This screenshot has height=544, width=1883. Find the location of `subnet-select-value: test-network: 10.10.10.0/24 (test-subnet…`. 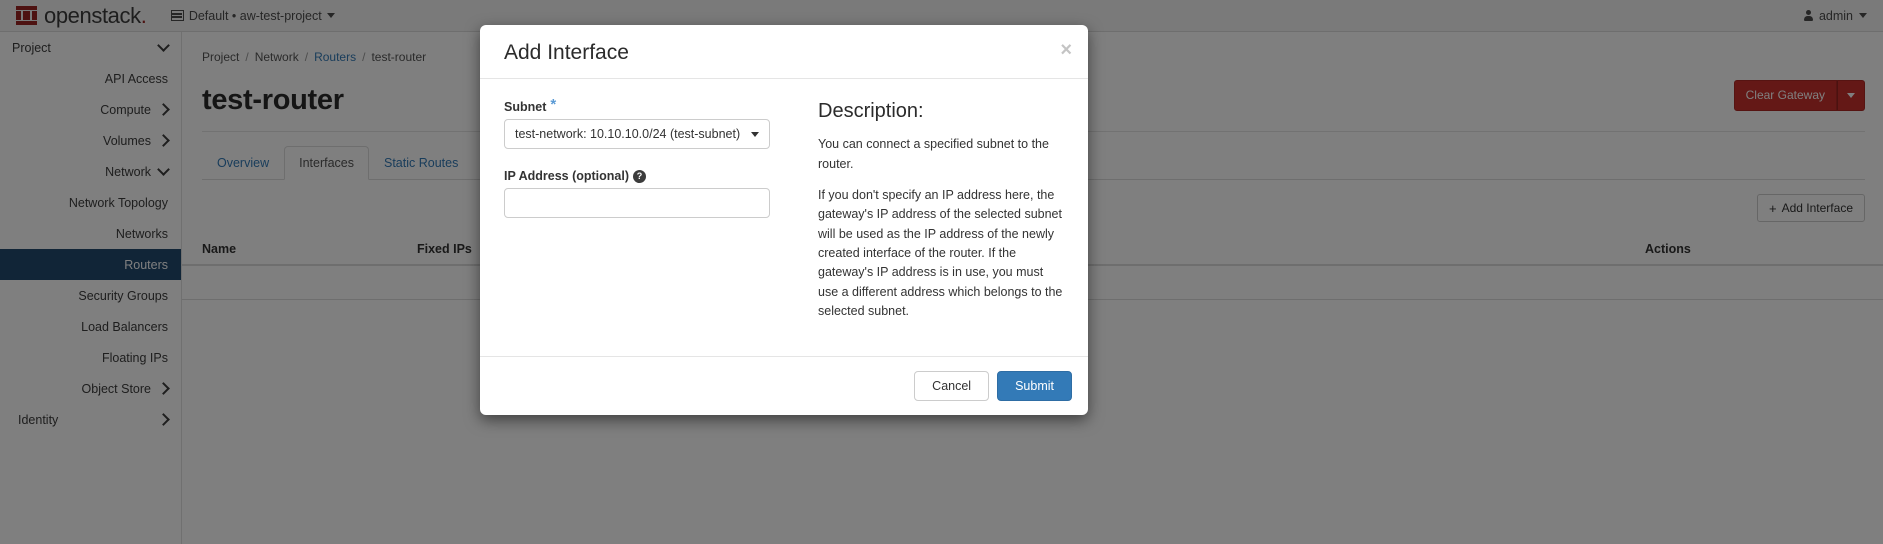

subnet-select-value: test-network: 10.10.10.0/24 (test-subnet… is located at coordinates (628, 134).